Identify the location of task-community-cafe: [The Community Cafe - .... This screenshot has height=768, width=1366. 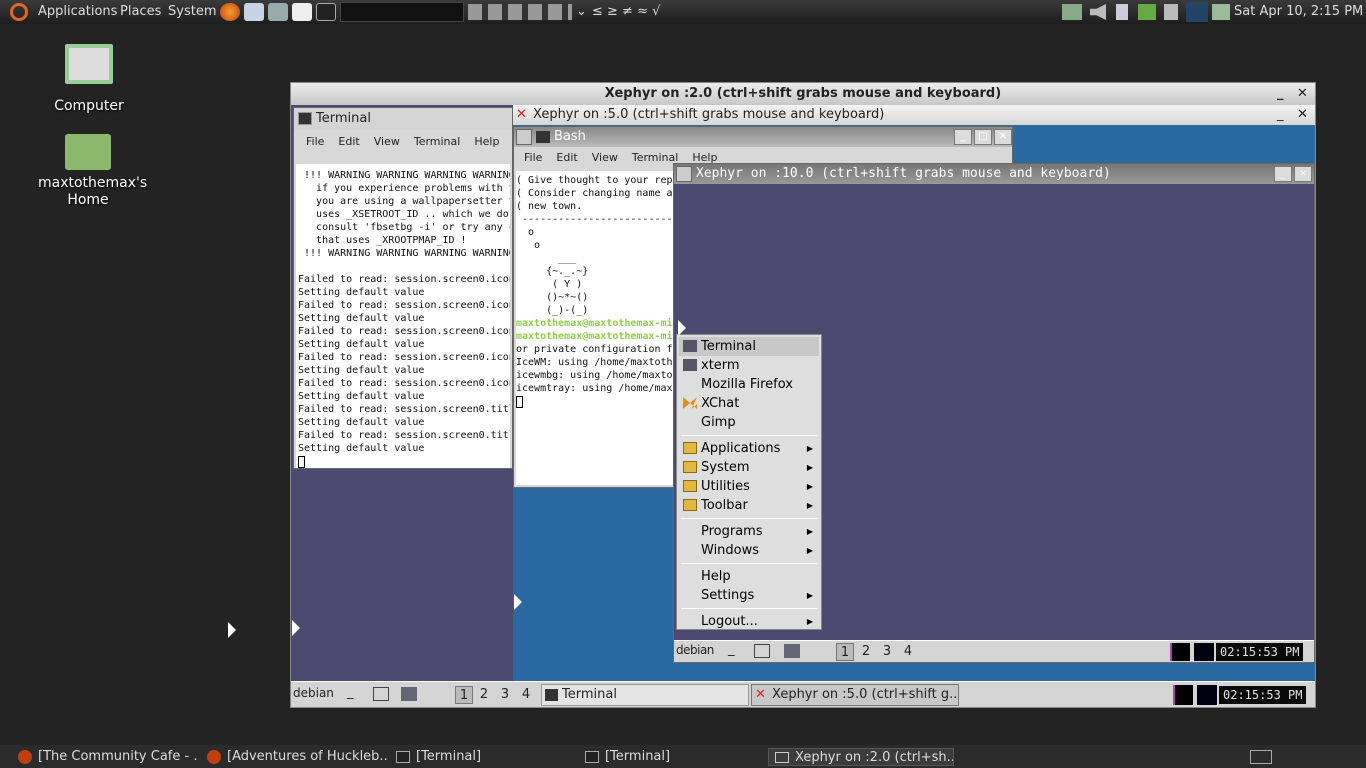
(108, 757).